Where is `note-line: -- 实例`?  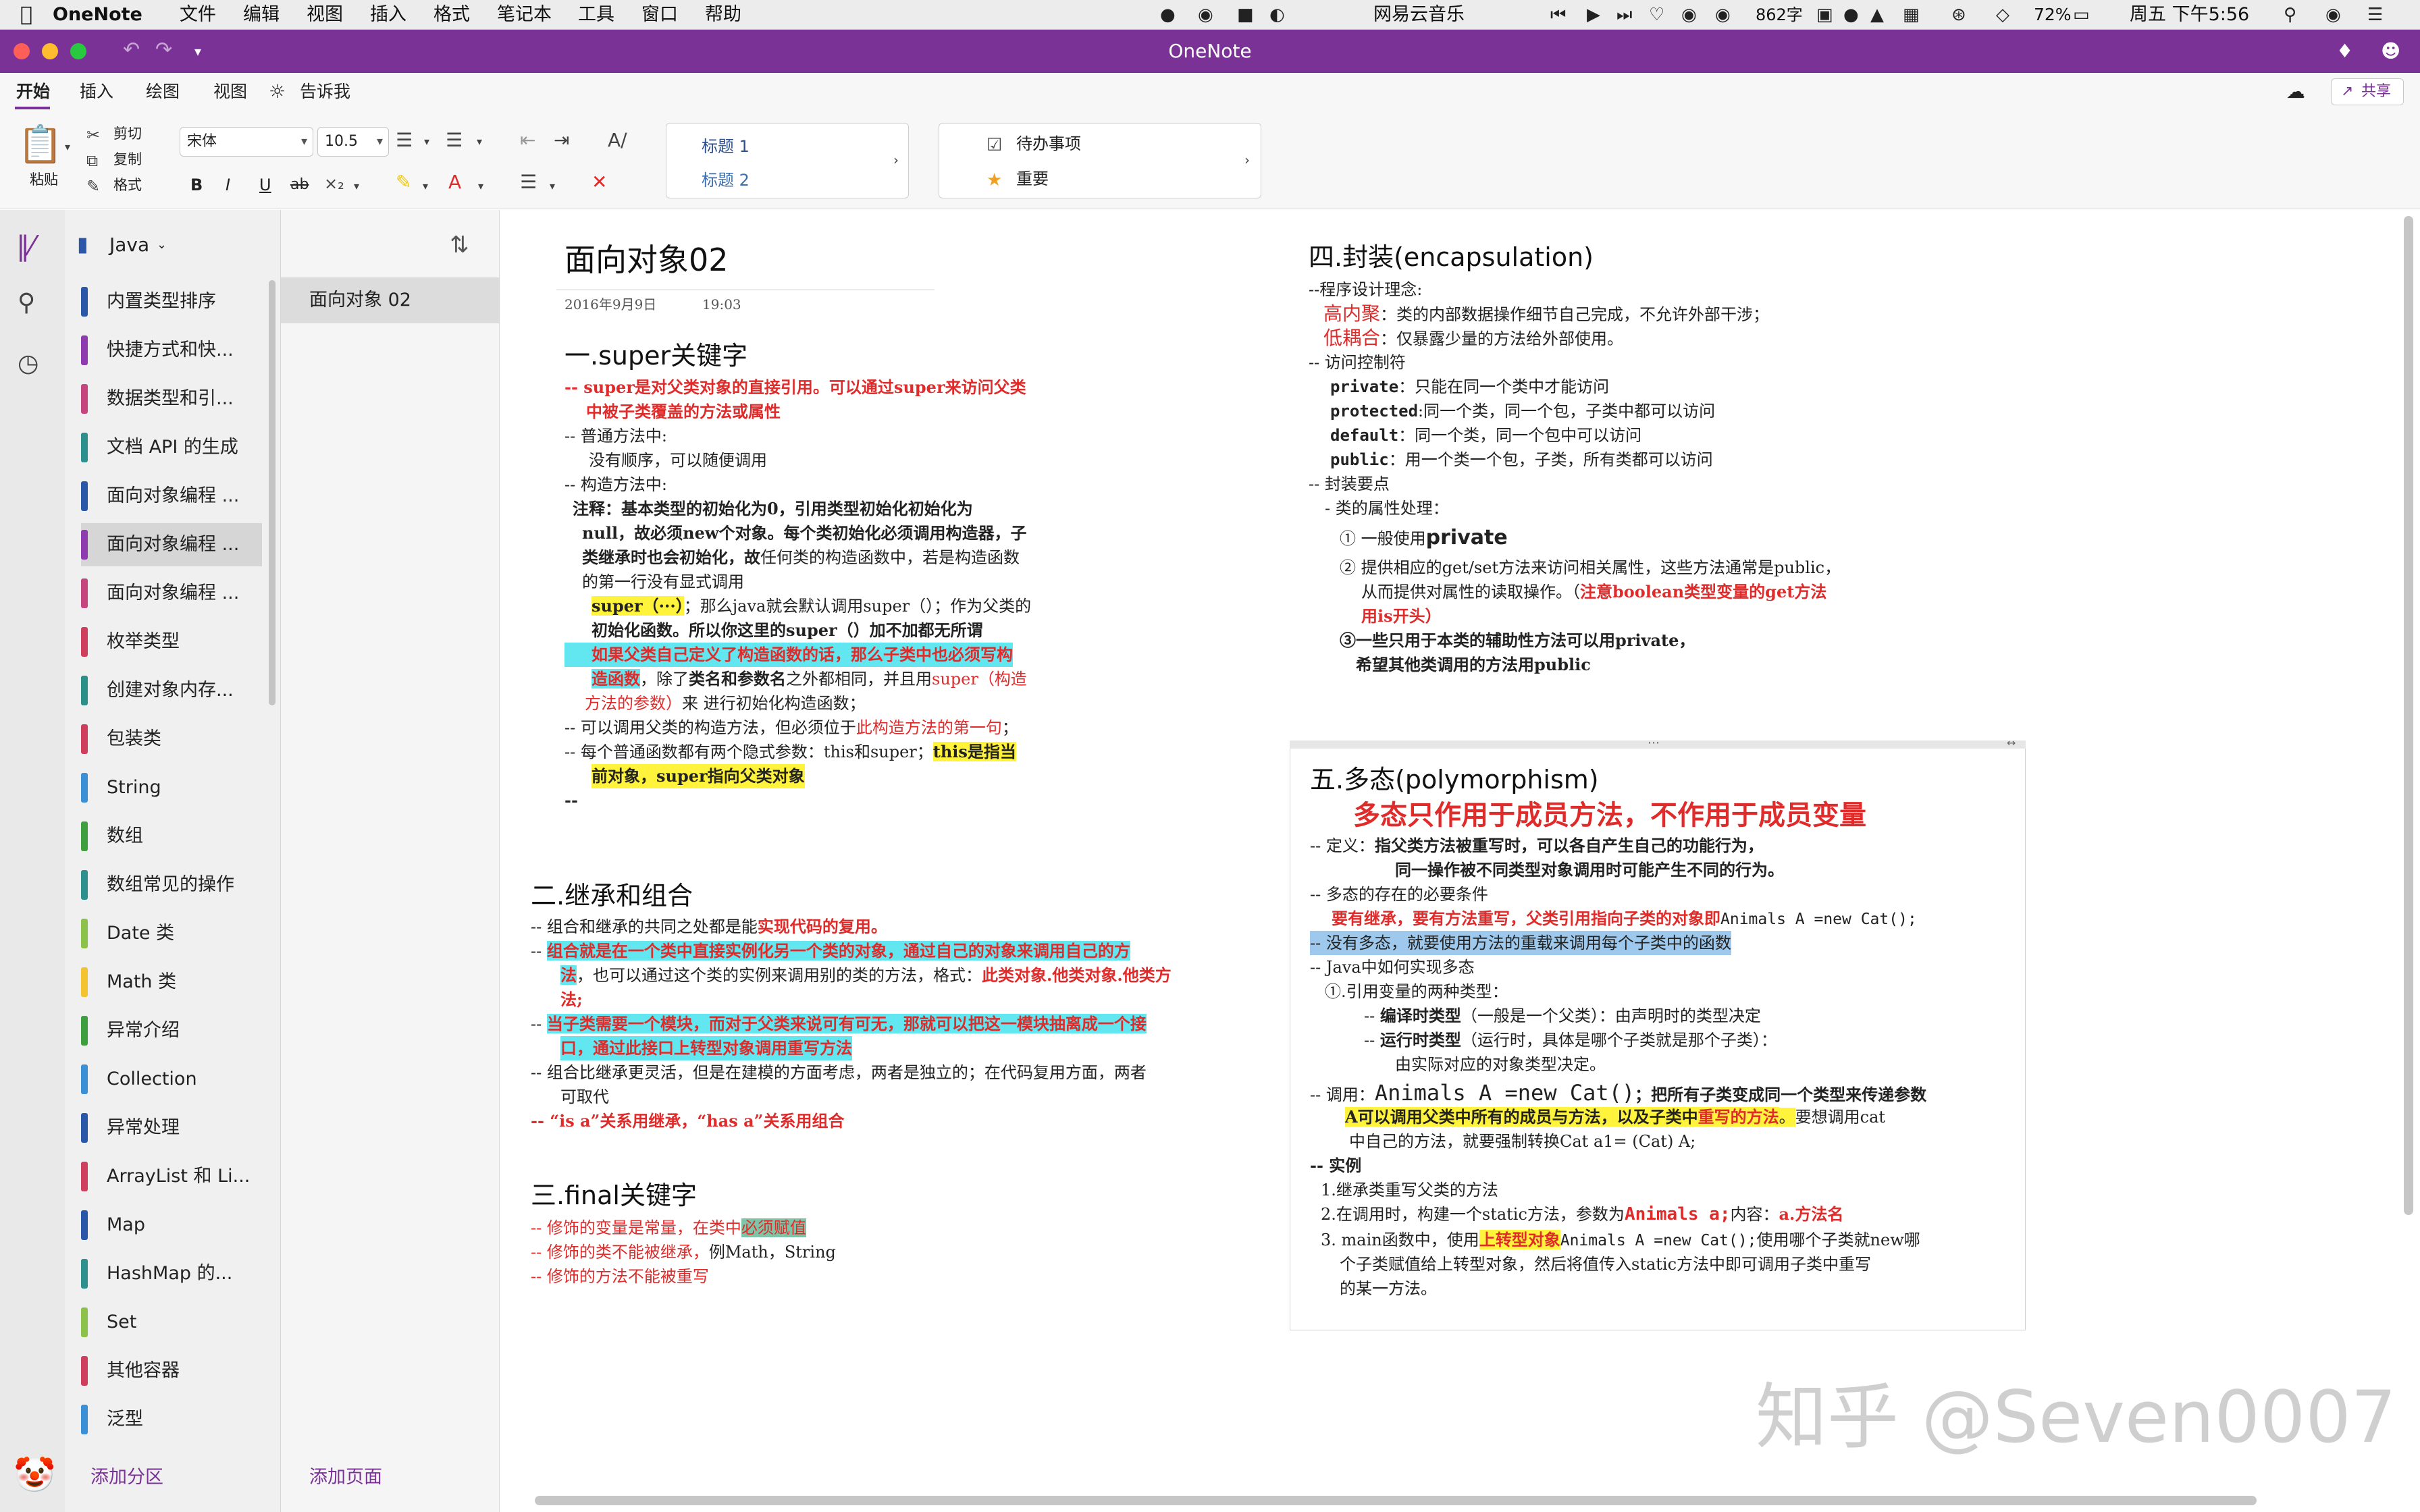 note-line: -- 实例 is located at coordinates (1335, 1166).